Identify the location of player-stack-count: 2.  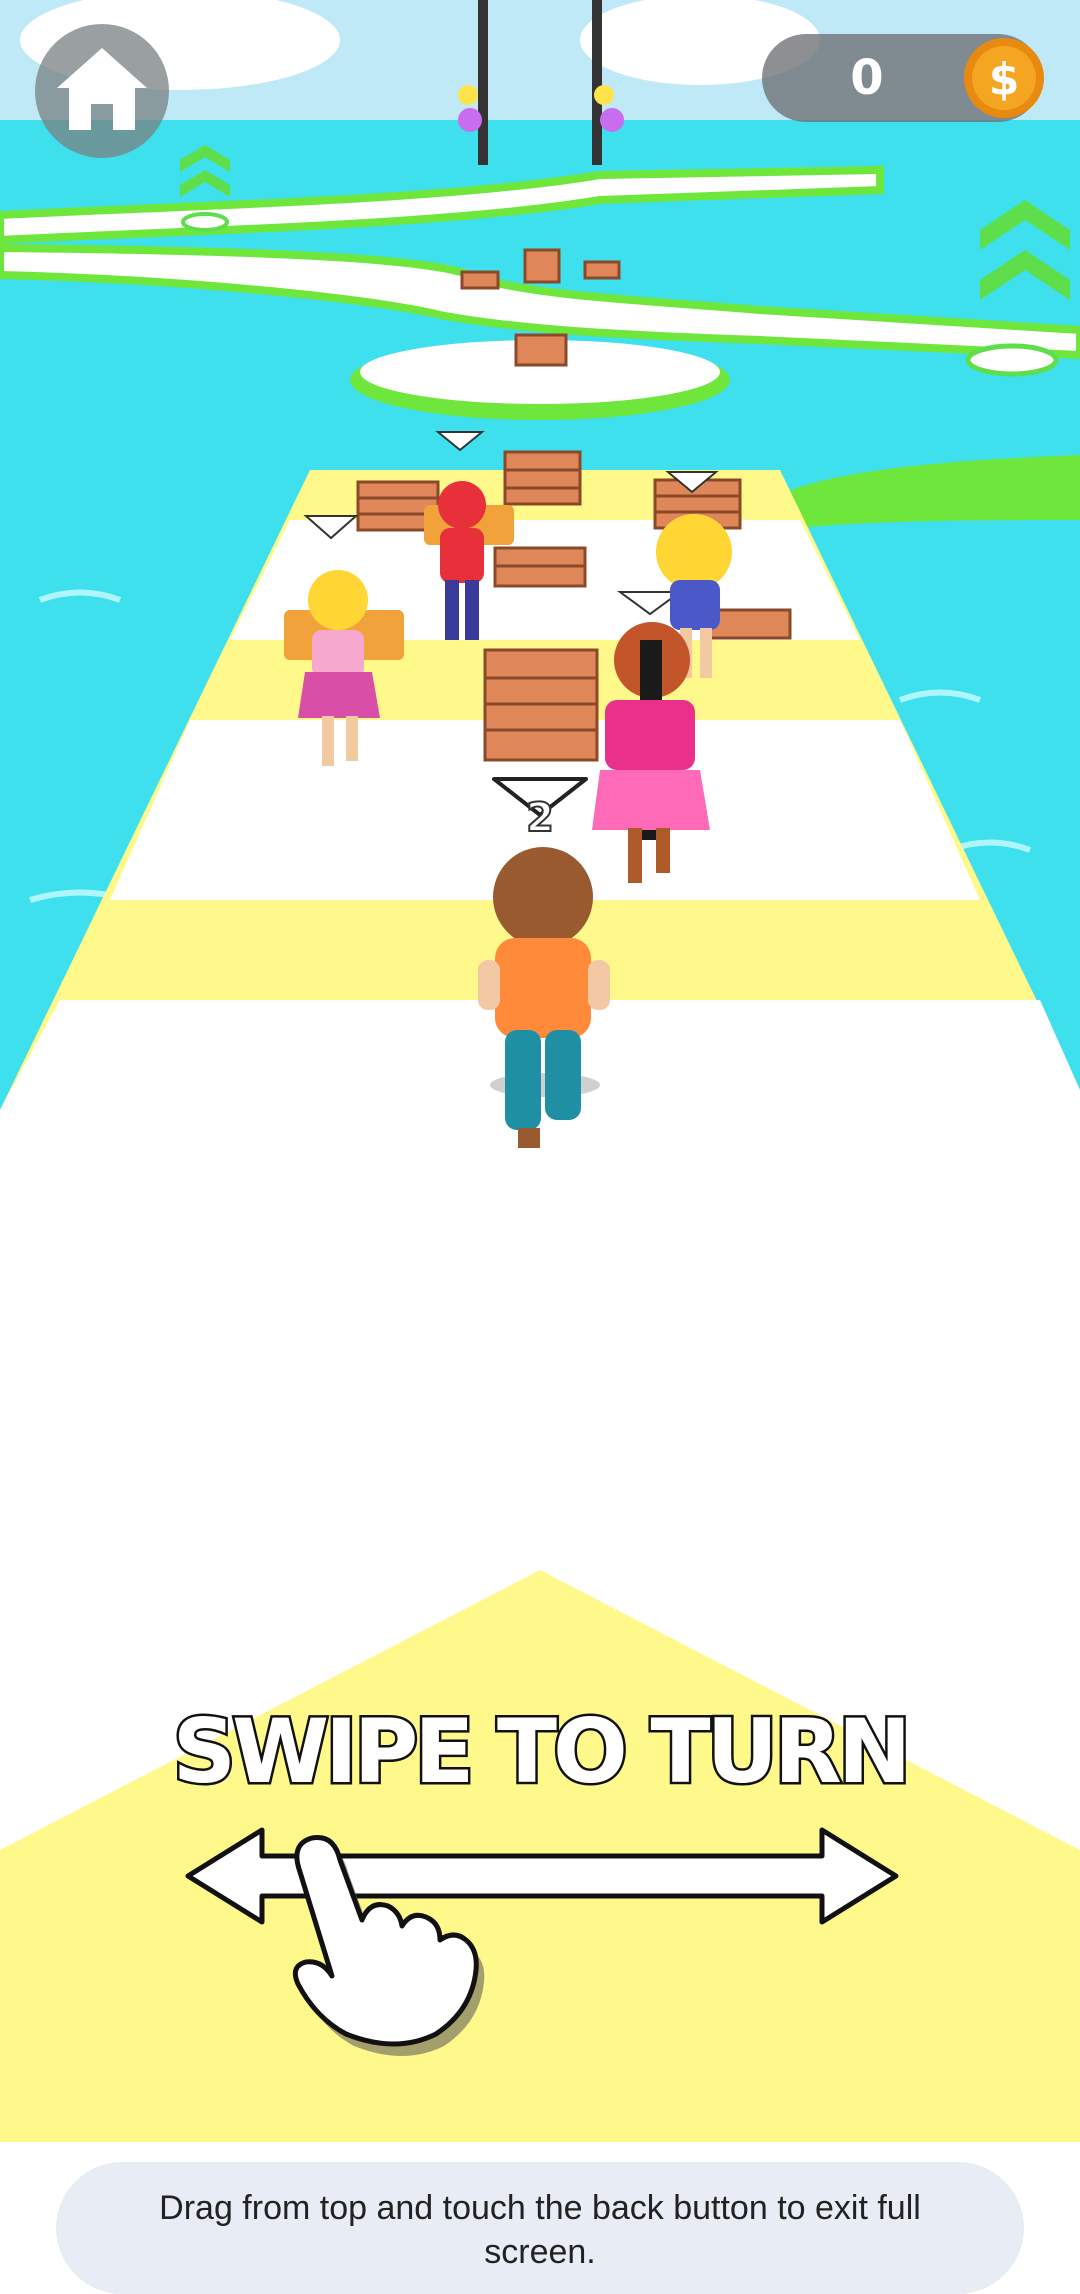
(540, 818).